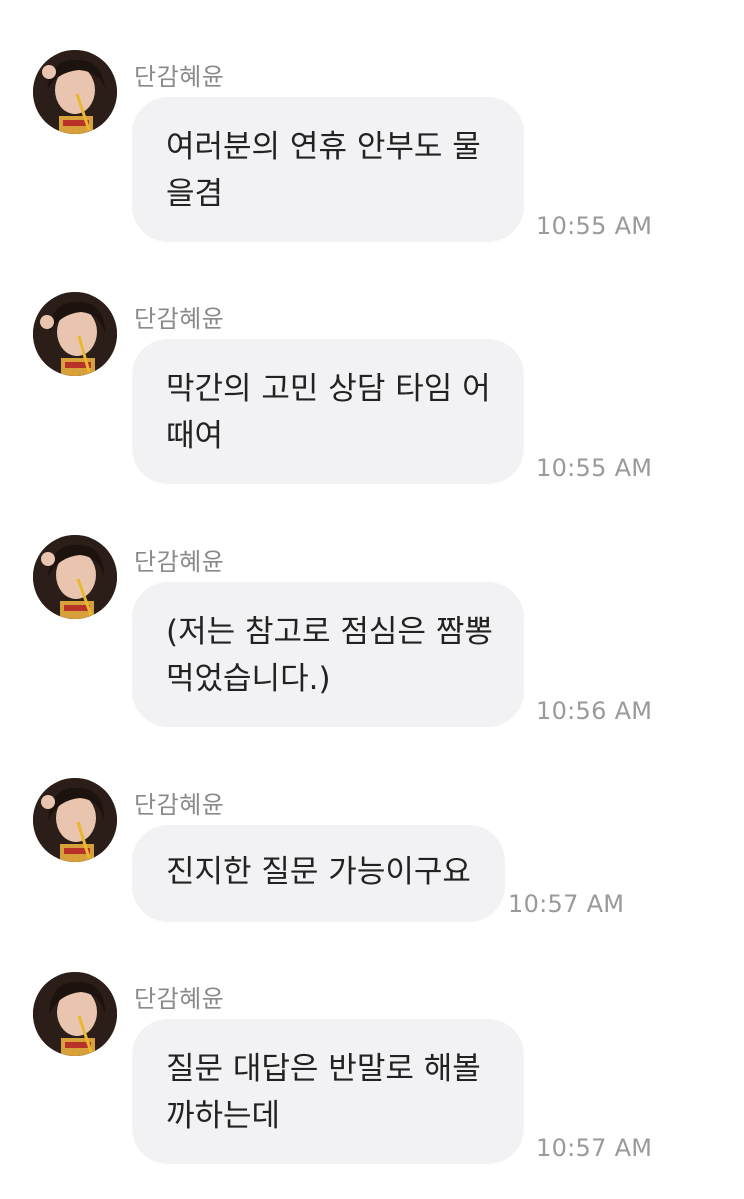 The width and height of the screenshot is (744, 1199). Describe the element at coordinates (195, 194) in the screenshot. I see `message-text-line: 을겸` at that location.